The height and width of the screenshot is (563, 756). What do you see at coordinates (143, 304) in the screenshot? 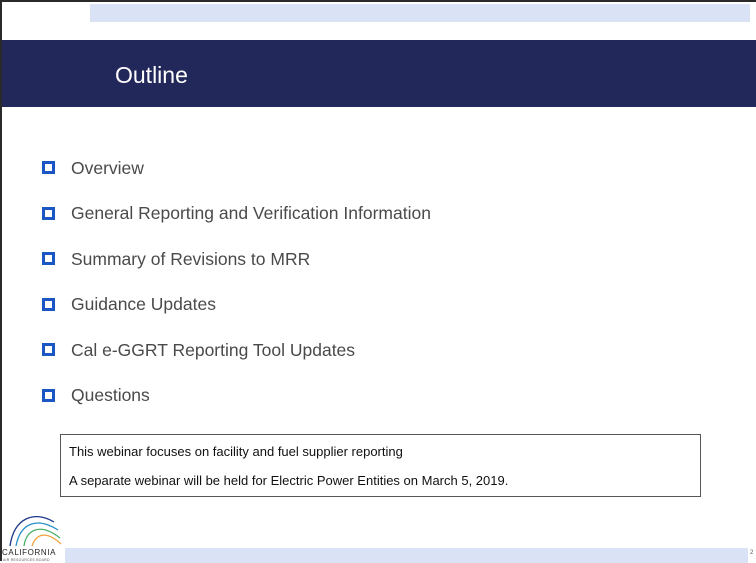
I see `bullet-label: Guidance Updates` at bounding box center [143, 304].